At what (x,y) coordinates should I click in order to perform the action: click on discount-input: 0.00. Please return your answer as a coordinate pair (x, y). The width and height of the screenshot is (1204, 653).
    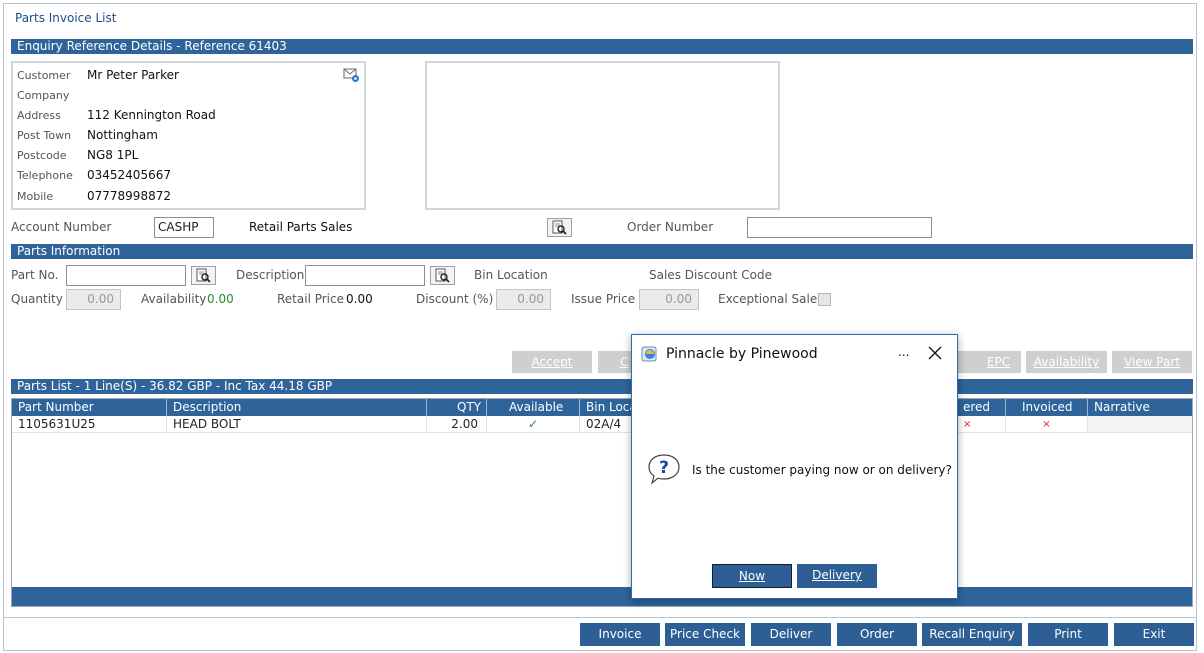
    Looking at the image, I should click on (523, 299).